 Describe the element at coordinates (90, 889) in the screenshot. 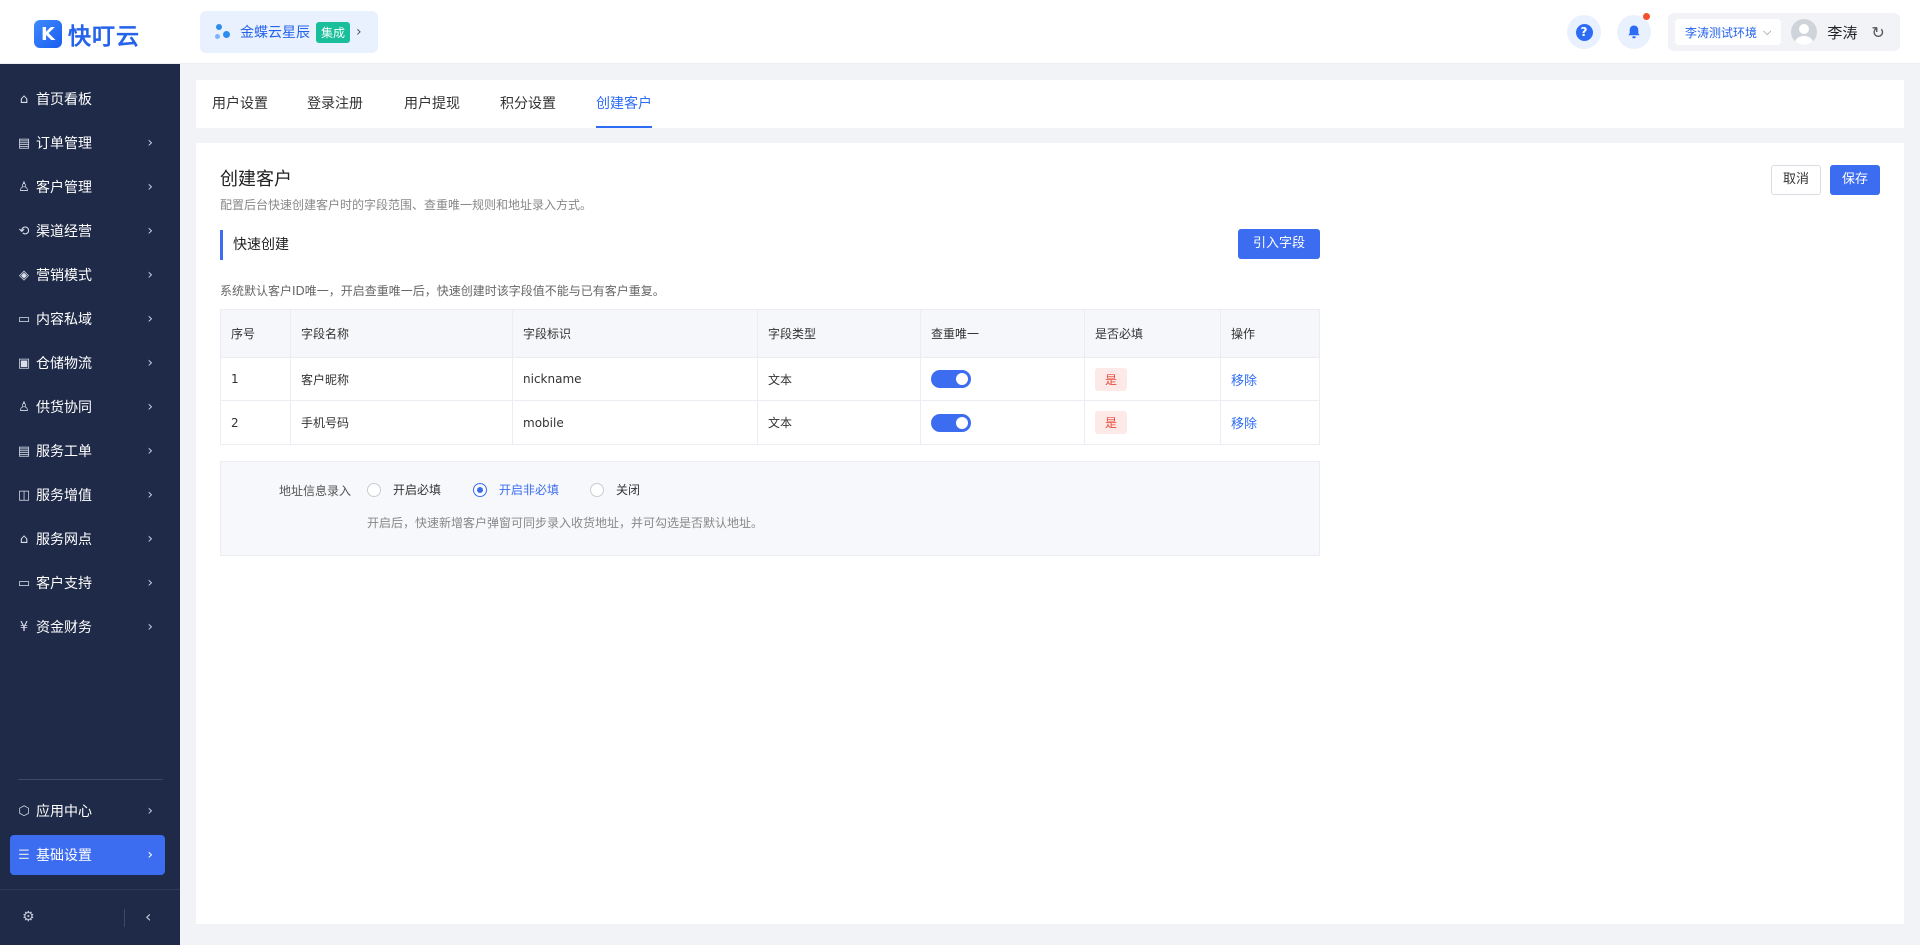

I see `sidebar-footer-divider` at that location.